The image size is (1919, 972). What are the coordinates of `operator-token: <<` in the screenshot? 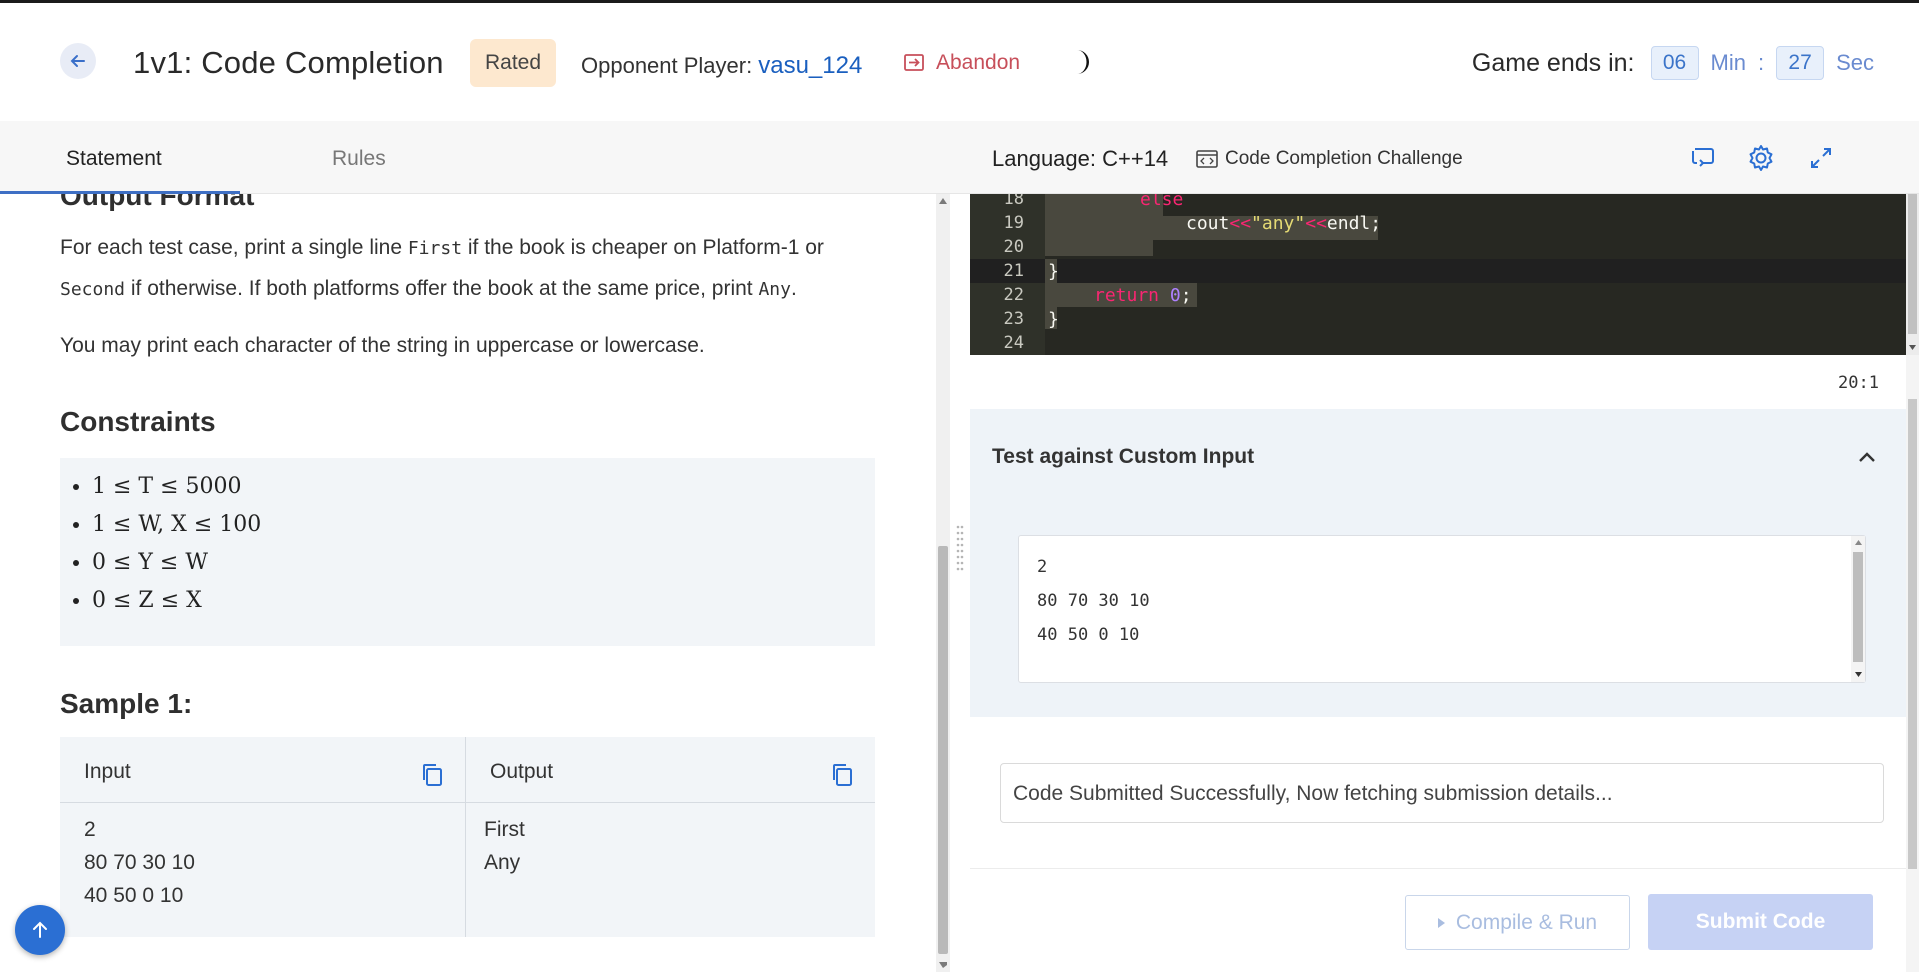 It's located at (1316, 223).